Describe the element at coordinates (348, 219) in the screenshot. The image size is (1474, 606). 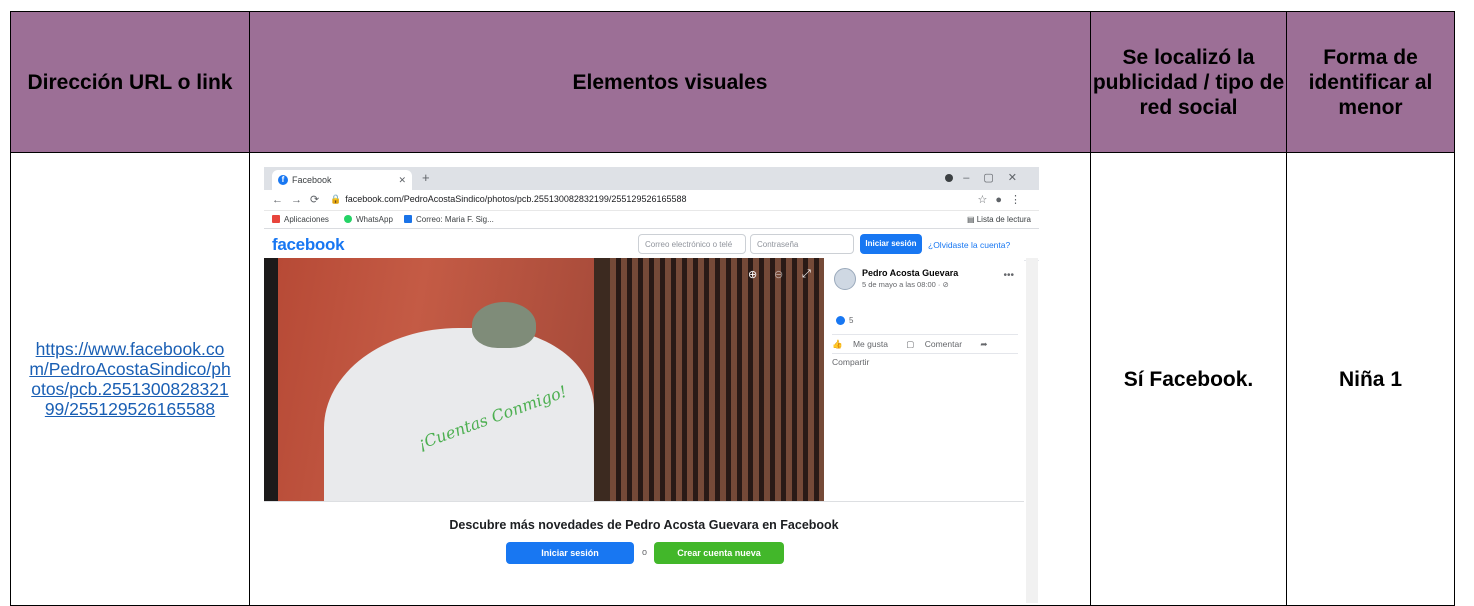
I see `whatsapp-icon` at that location.